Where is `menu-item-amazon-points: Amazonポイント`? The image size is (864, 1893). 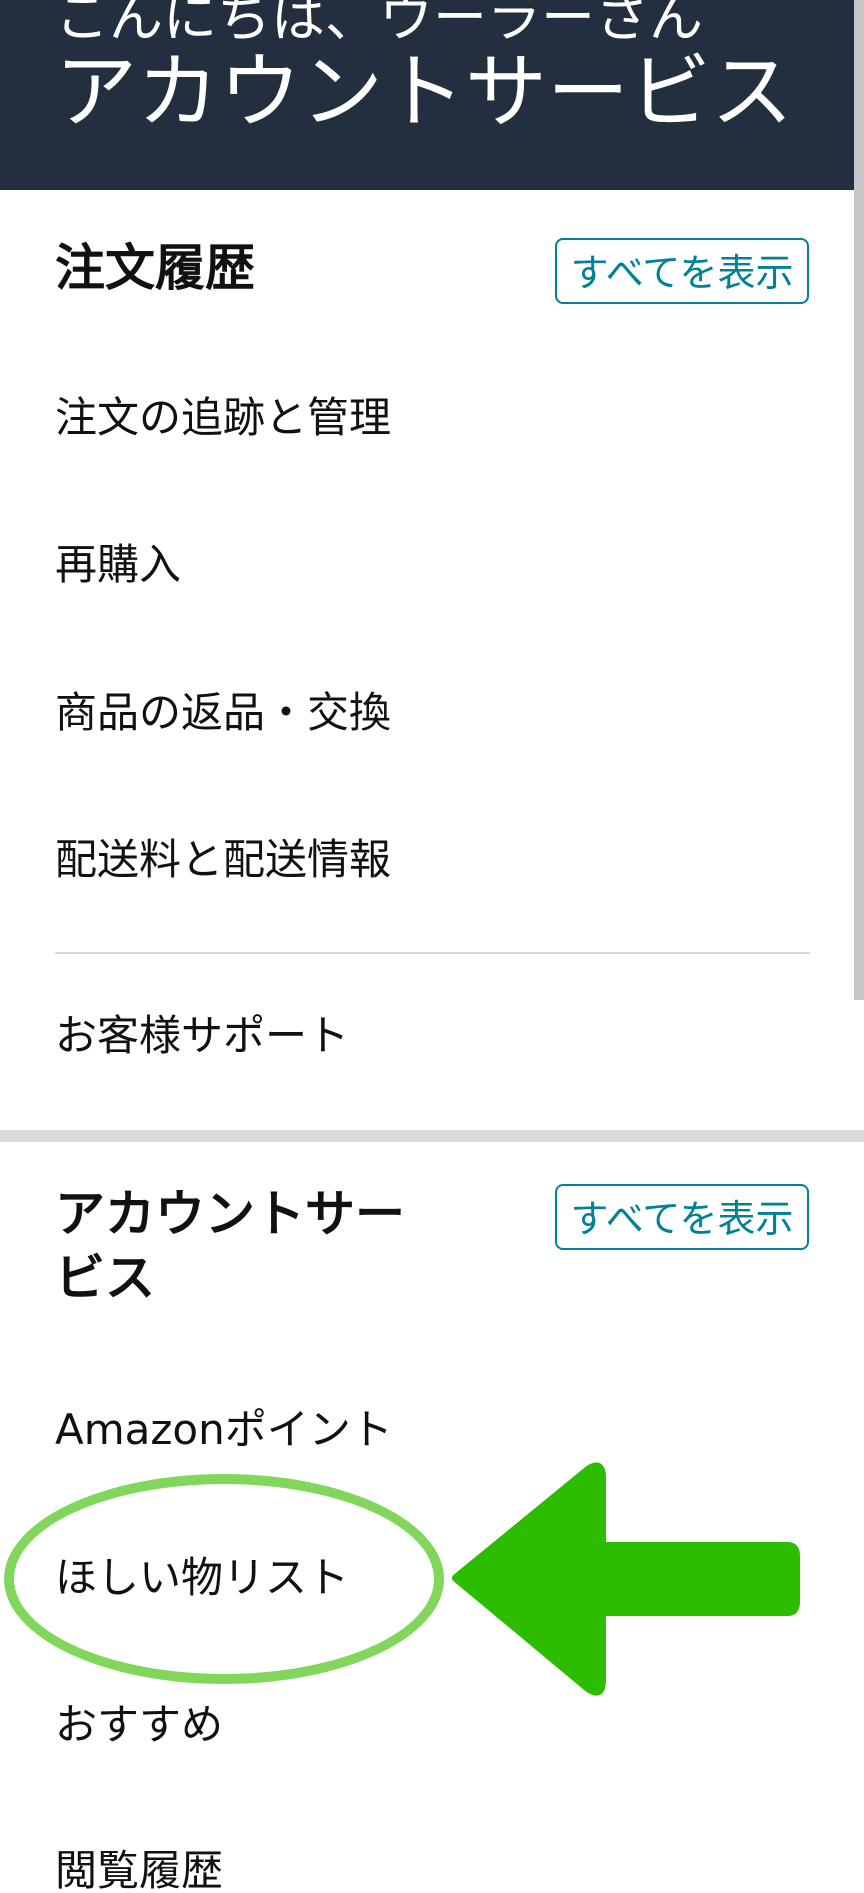 menu-item-amazon-points: Amazonポイント is located at coordinates (224, 1430).